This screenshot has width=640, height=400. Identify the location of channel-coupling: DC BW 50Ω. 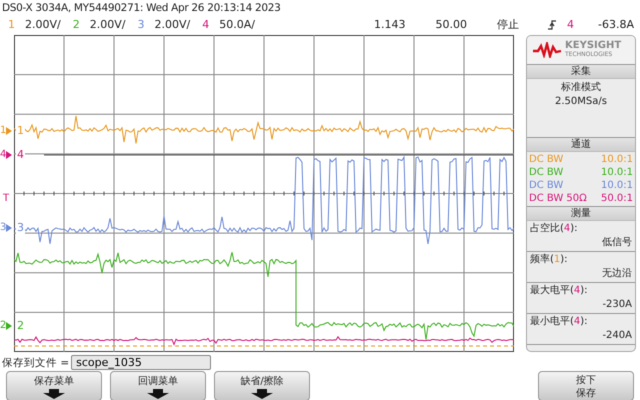
(558, 198).